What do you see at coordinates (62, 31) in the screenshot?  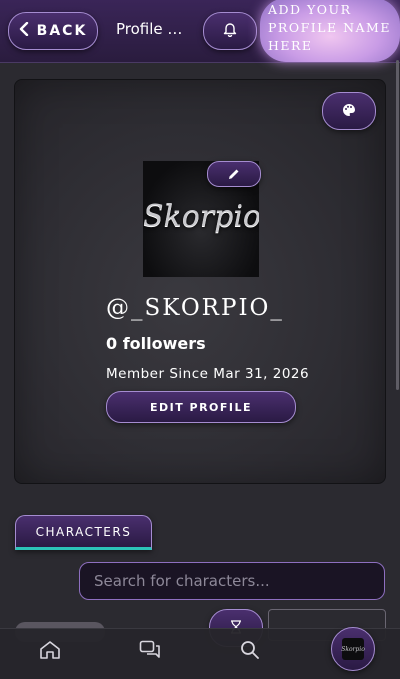 I see `back-label: BACK` at bounding box center [62, 31].